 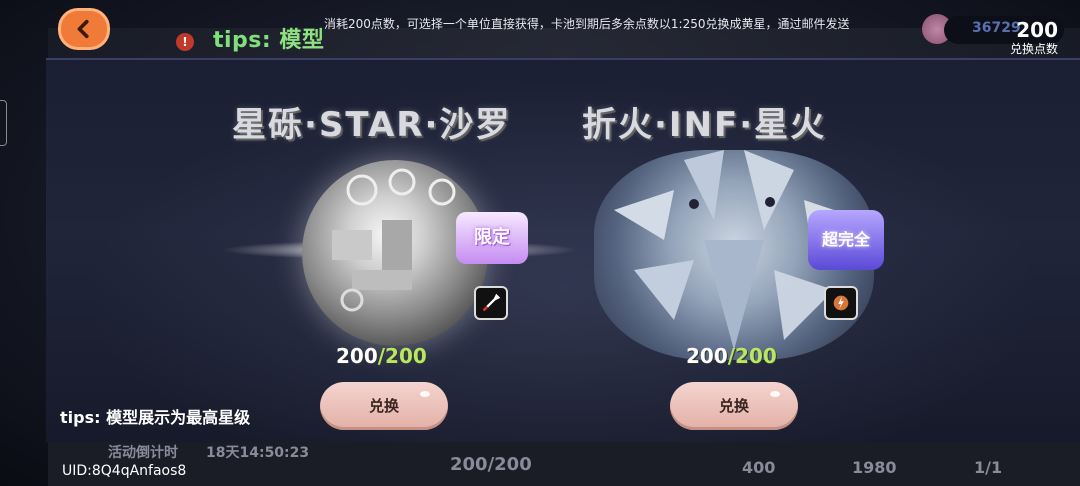 I want to click on tips-label: tips:, so click(x=242, y=40).